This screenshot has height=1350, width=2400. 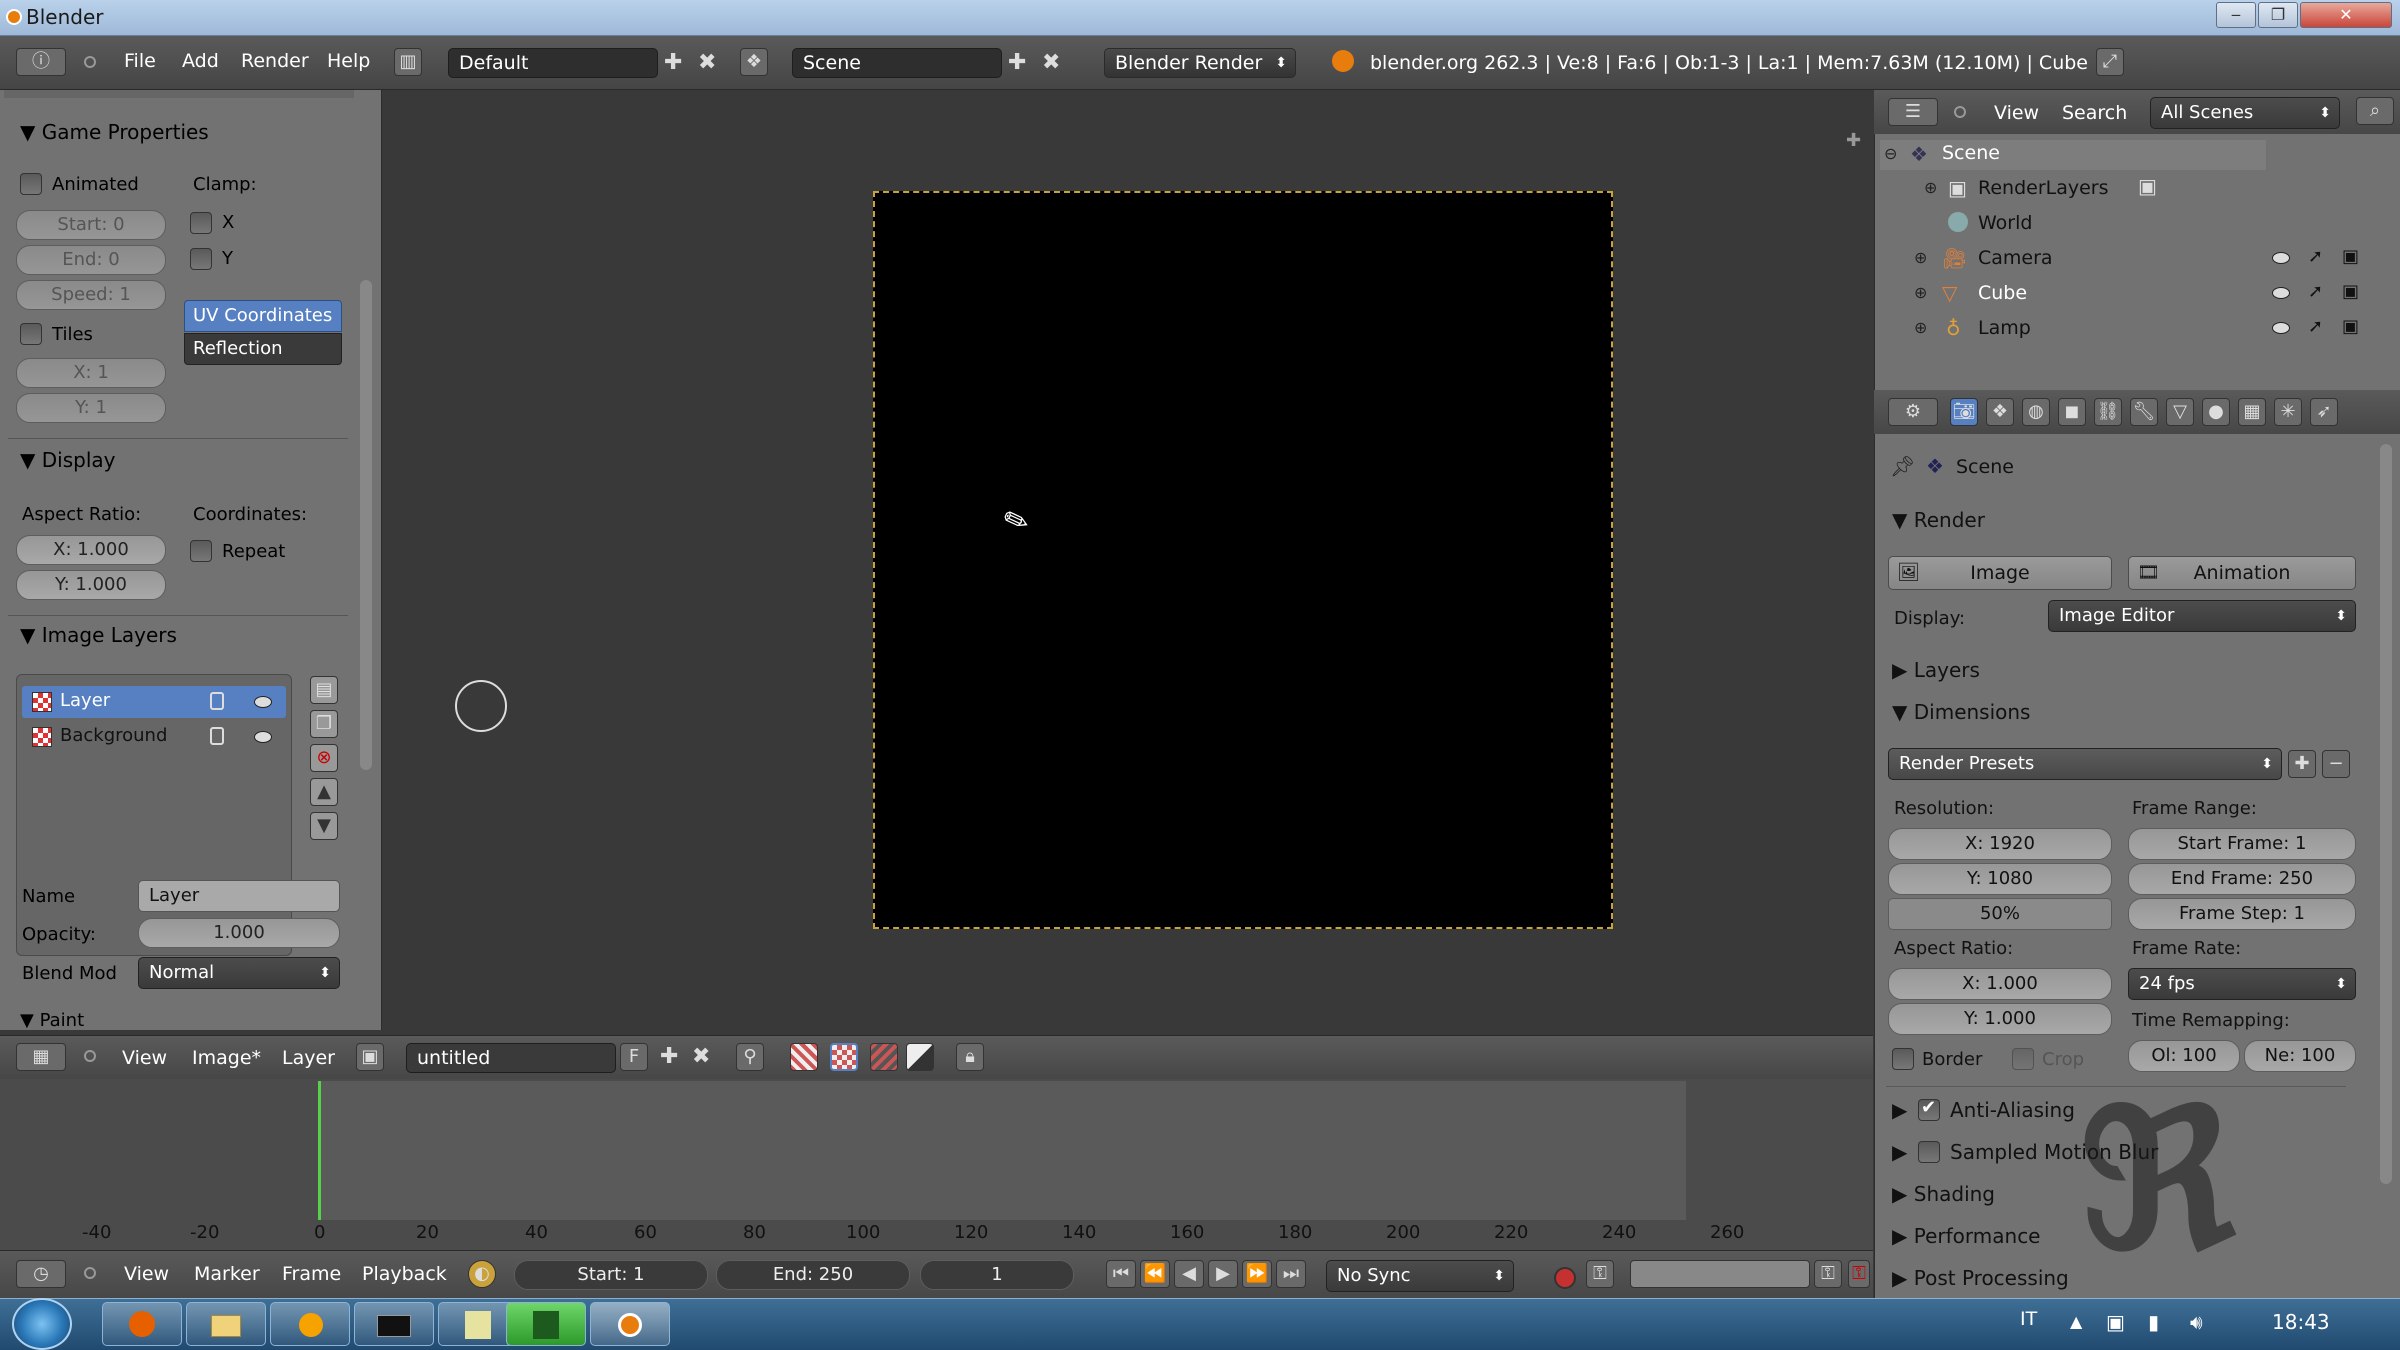 I want to click on layer-name-field: Layer, so click(x=239, y=896).